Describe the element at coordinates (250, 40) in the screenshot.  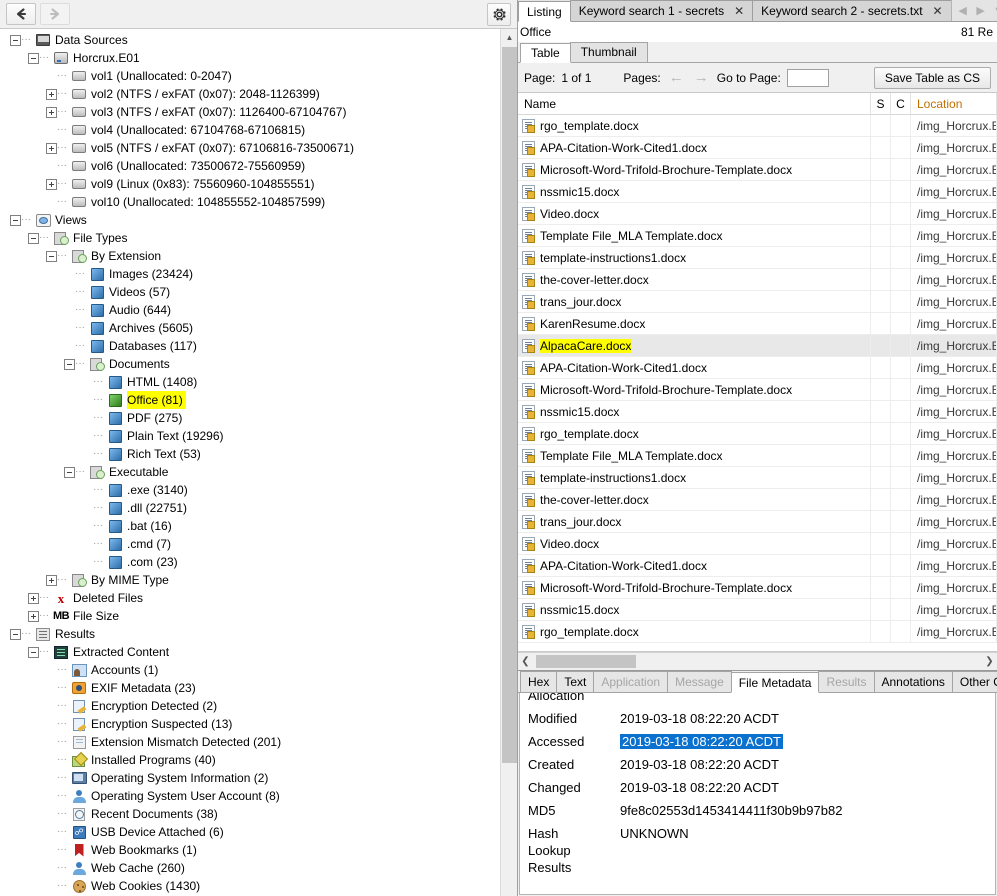
I see `tree-node: ··· Data Sources` at that location.